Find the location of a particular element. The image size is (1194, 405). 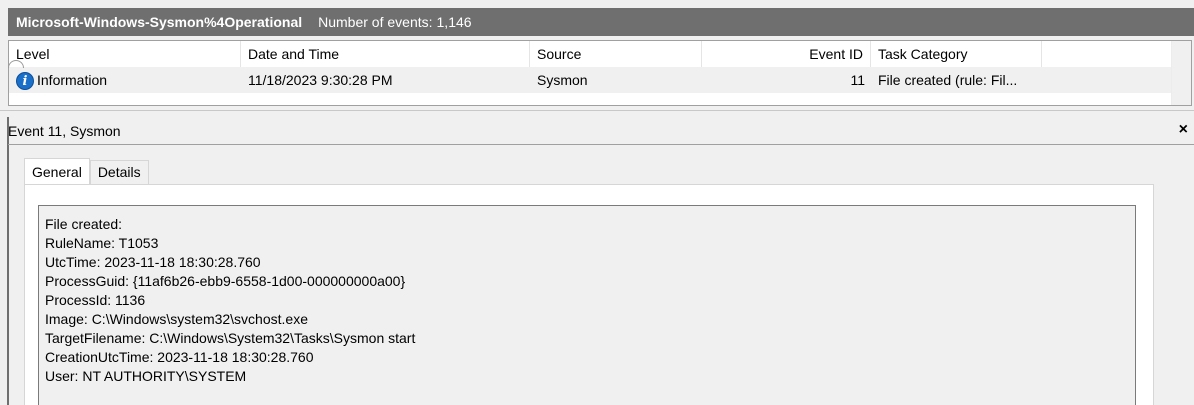

detail-pane-header: Event 11, Sysmon × is located at coordinates (601, 131).